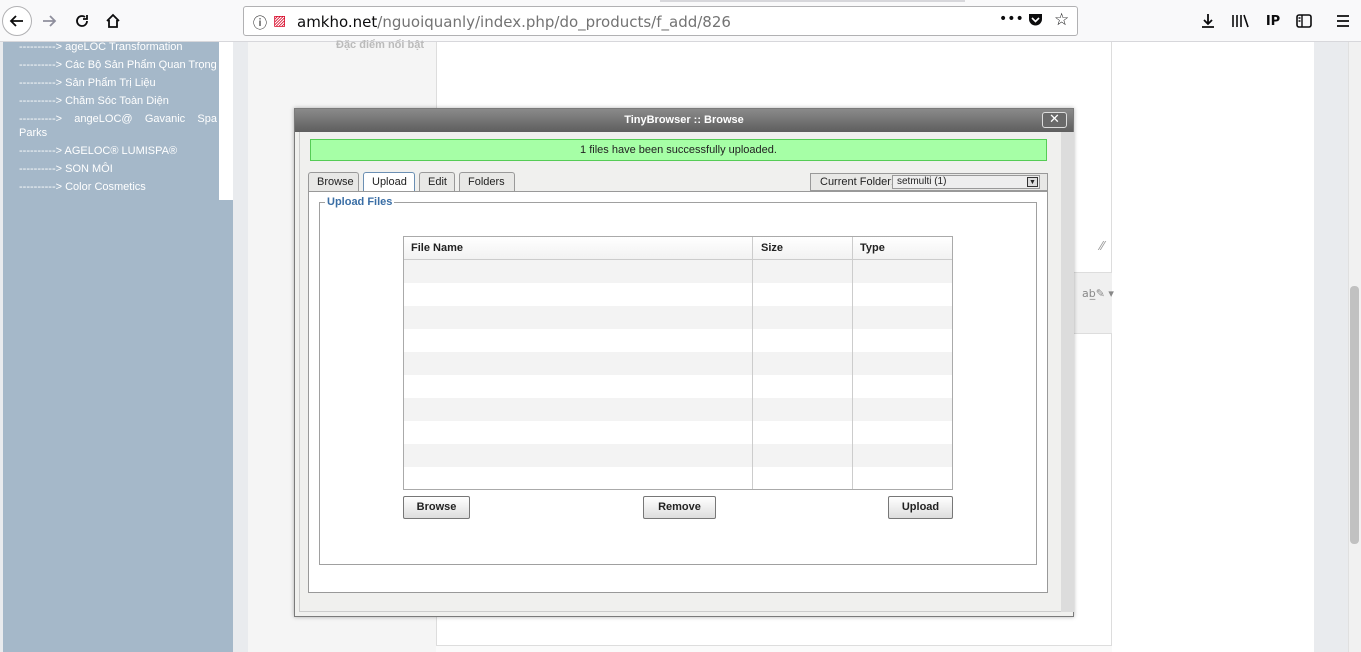 The height and width of the screenshot is (652, 1361). I want to click on tab-browse: Browse, so click(333, 181).